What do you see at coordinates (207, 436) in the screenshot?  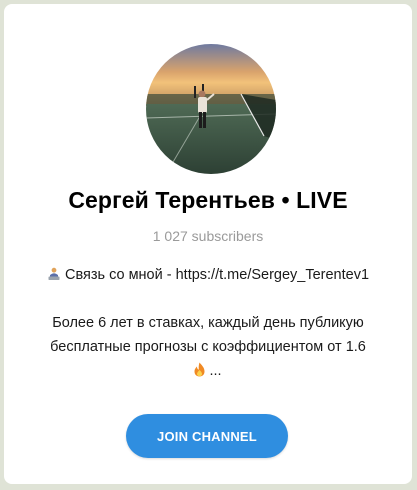 I see `join-channel-button: JOIN CHANNEL` at bounding box center [207, 436].